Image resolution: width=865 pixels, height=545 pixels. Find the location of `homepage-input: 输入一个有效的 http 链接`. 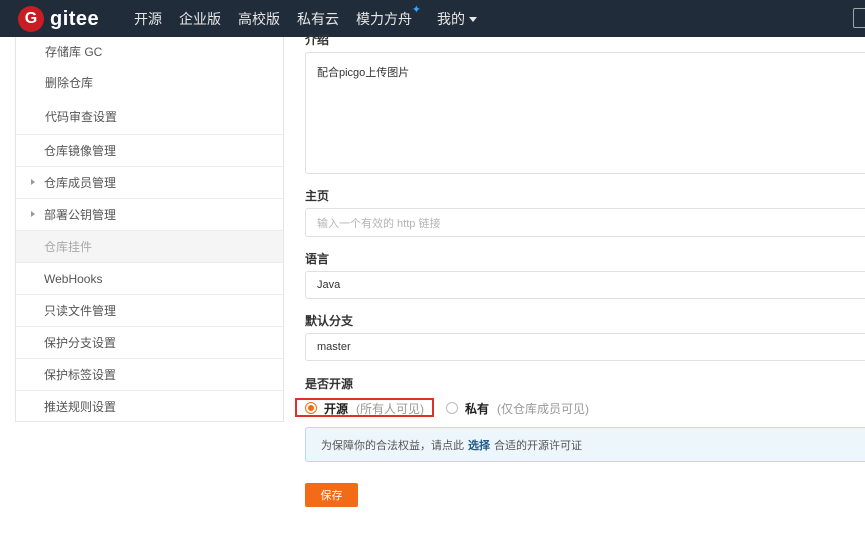

homepage-input: 输入一个有效的 http 链接 is located at coordinates (585, 222).